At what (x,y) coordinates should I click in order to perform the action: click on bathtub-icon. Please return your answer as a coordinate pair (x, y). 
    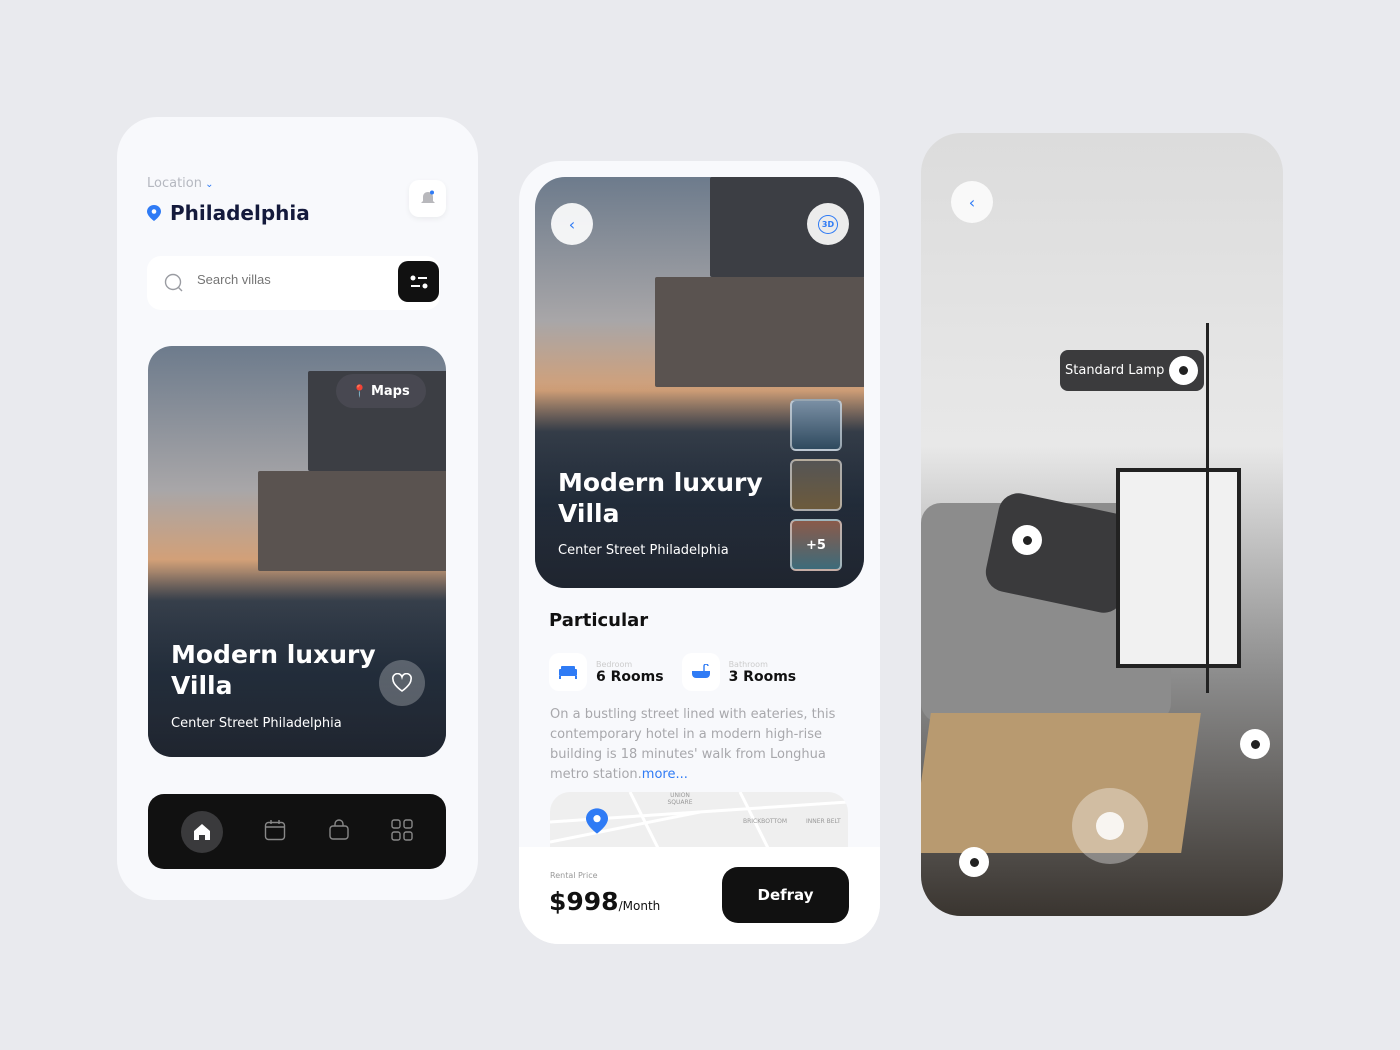
    Looking at the image, I should click on (700, 671).